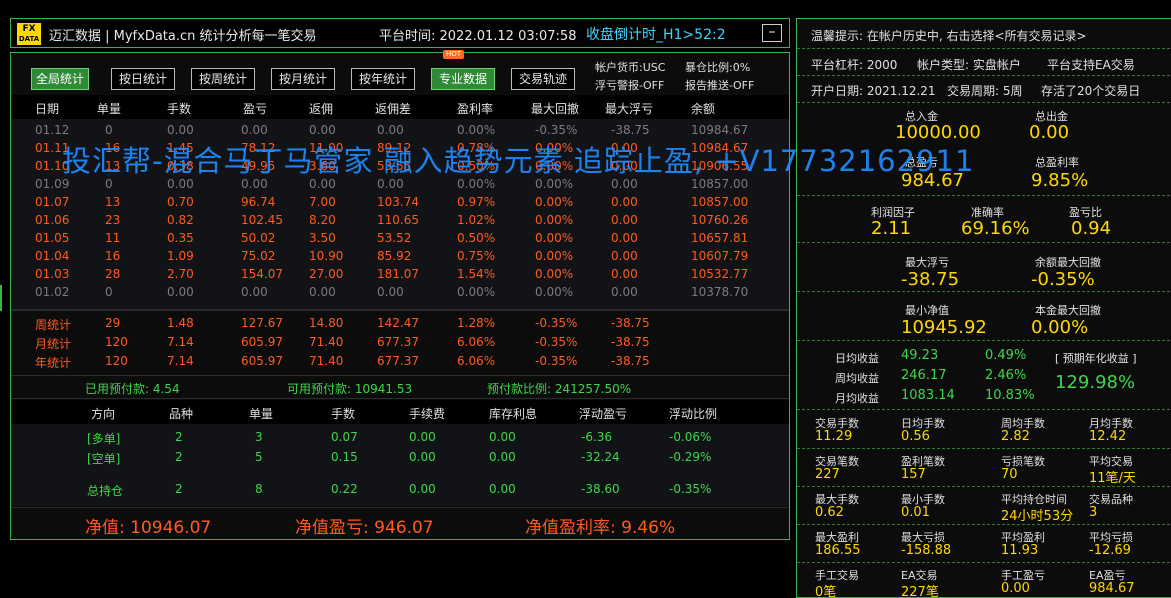 This screenshot has height=598, width=1171. What do you see at coordinates (1037, 516) in the screenshot?
I see `detail-value: 24小时53分` at bounding box center [1037, 516].